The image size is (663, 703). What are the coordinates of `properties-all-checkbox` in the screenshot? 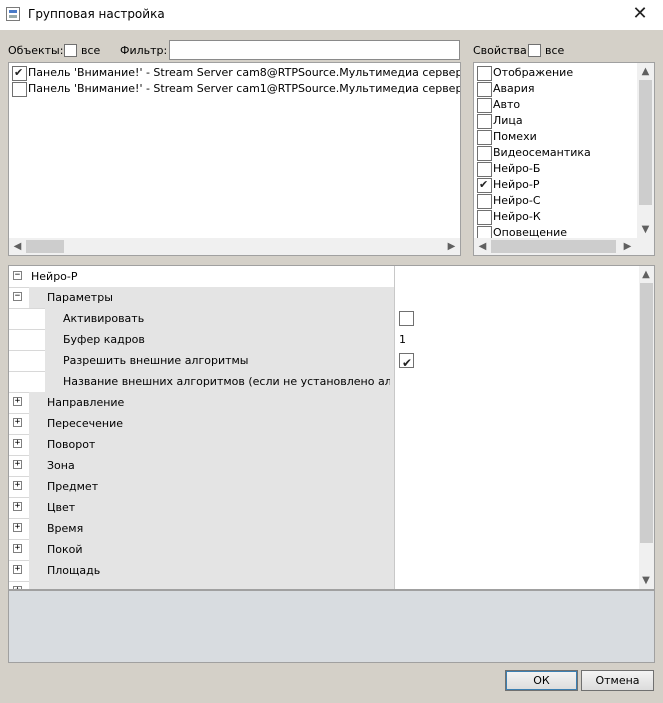 It's located at (534, 50).